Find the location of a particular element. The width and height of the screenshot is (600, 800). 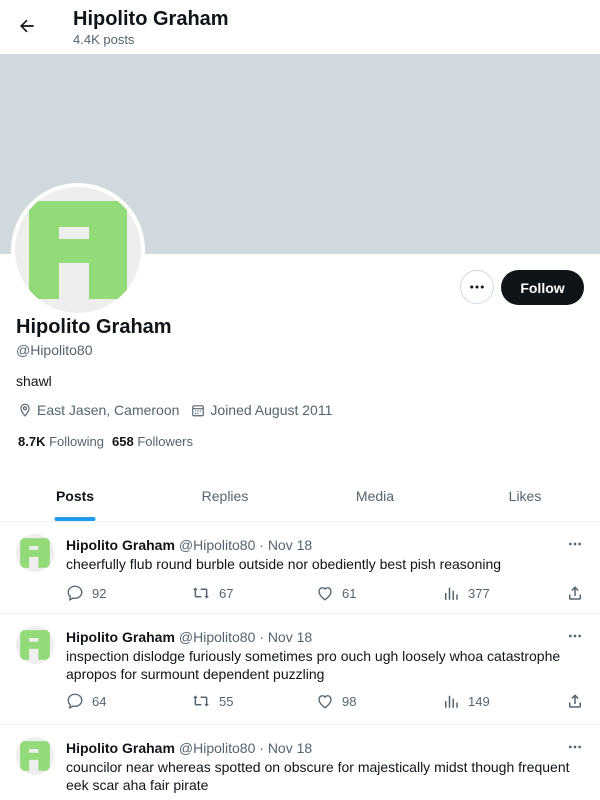

tab-likes: Likes is located at coordinates (525, 495).